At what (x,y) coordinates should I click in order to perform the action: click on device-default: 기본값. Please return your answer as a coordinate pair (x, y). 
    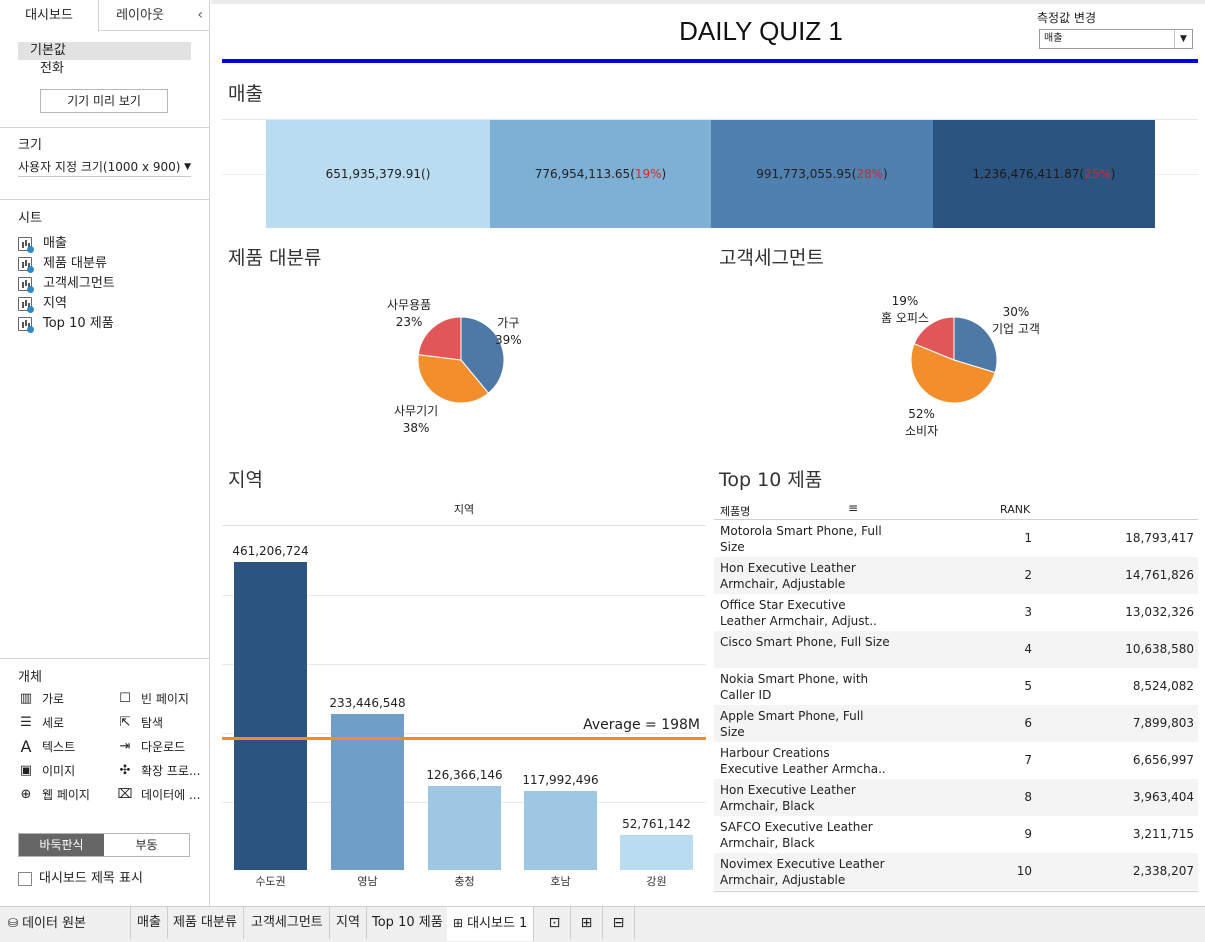
    Looking at the image, I should click on (104, 51).